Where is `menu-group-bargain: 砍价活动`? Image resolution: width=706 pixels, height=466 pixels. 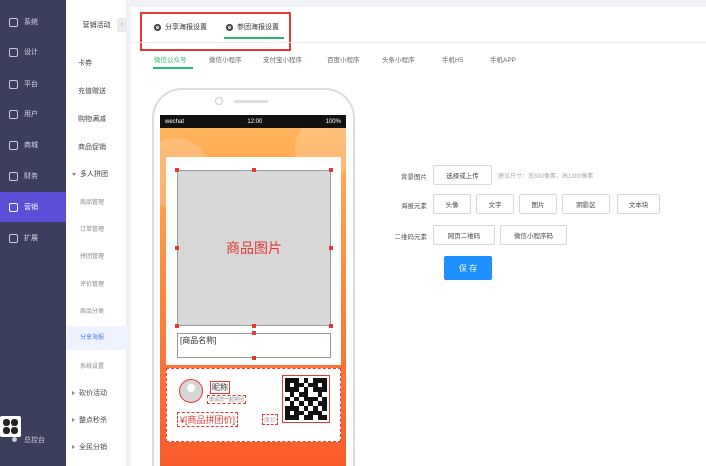 menu-group-bargain: 砍价活动 is located at coordinates (96, 393).